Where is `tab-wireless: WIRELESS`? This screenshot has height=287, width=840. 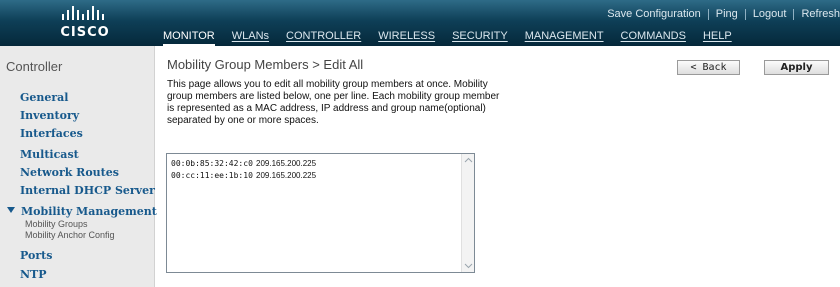
tab-wireless: WIRELESS is located at coordinates (406, 37).